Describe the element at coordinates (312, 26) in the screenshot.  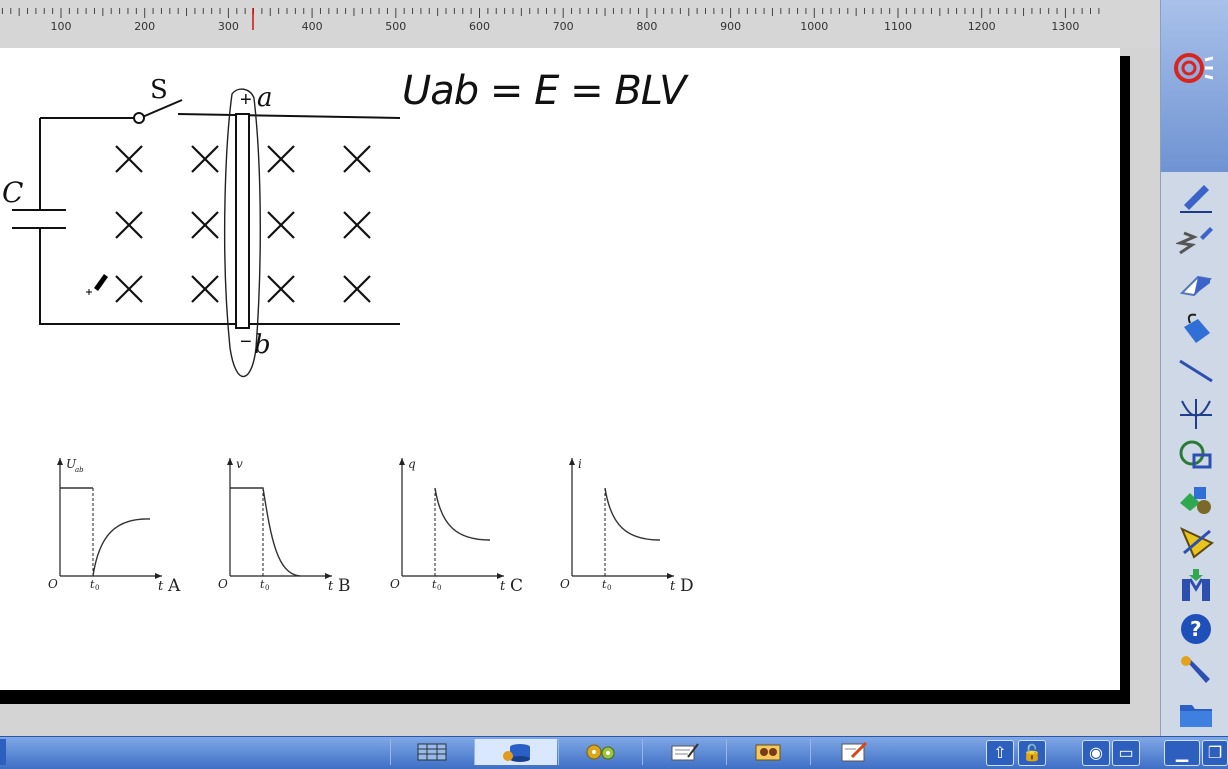
I see `ruler-label: 400` at that location.